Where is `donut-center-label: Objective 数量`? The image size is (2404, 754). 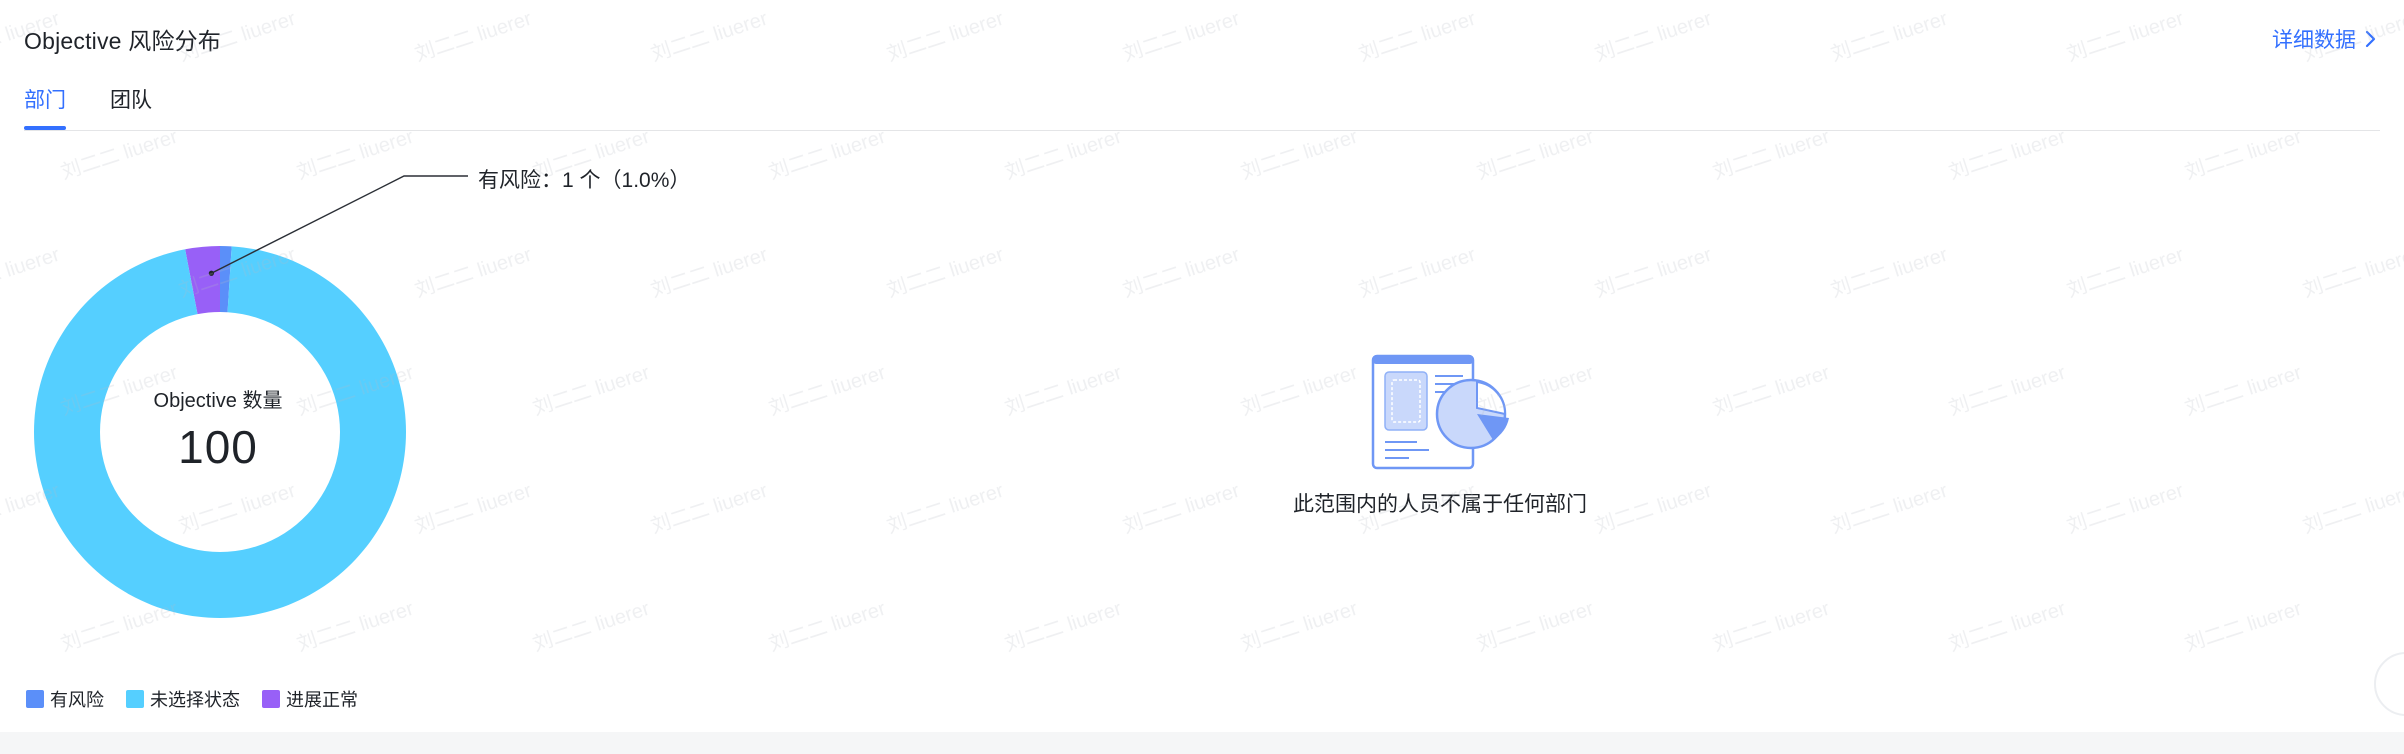
donut-center-label: Objective 数量 is located at coordinates (218, 401).